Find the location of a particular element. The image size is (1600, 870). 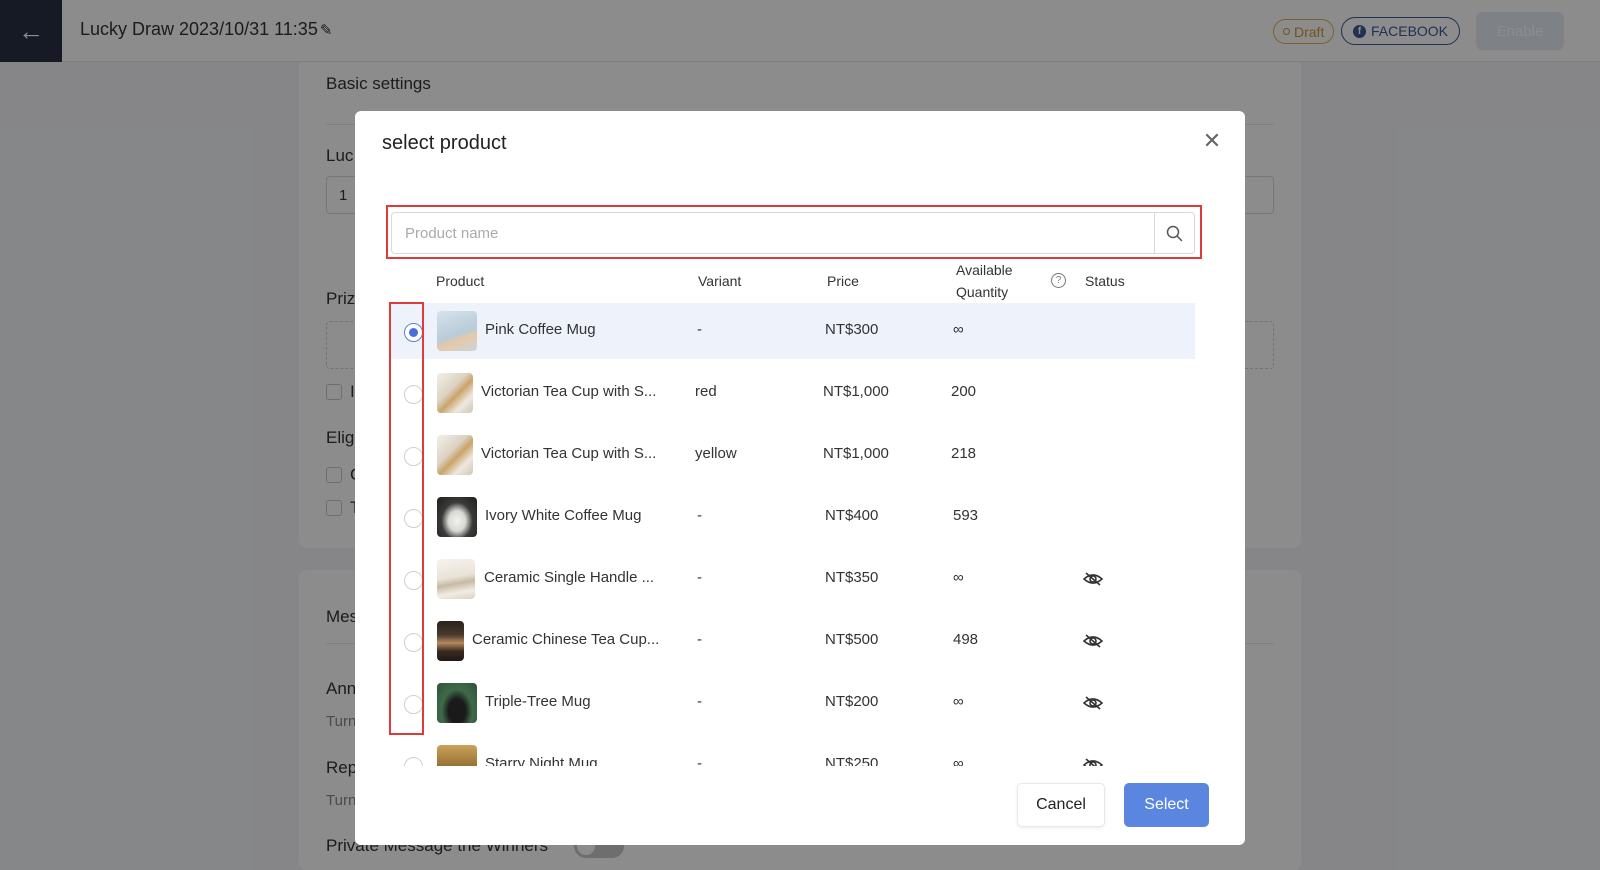

column-header-product: Product is located at coordinates (460, 281).